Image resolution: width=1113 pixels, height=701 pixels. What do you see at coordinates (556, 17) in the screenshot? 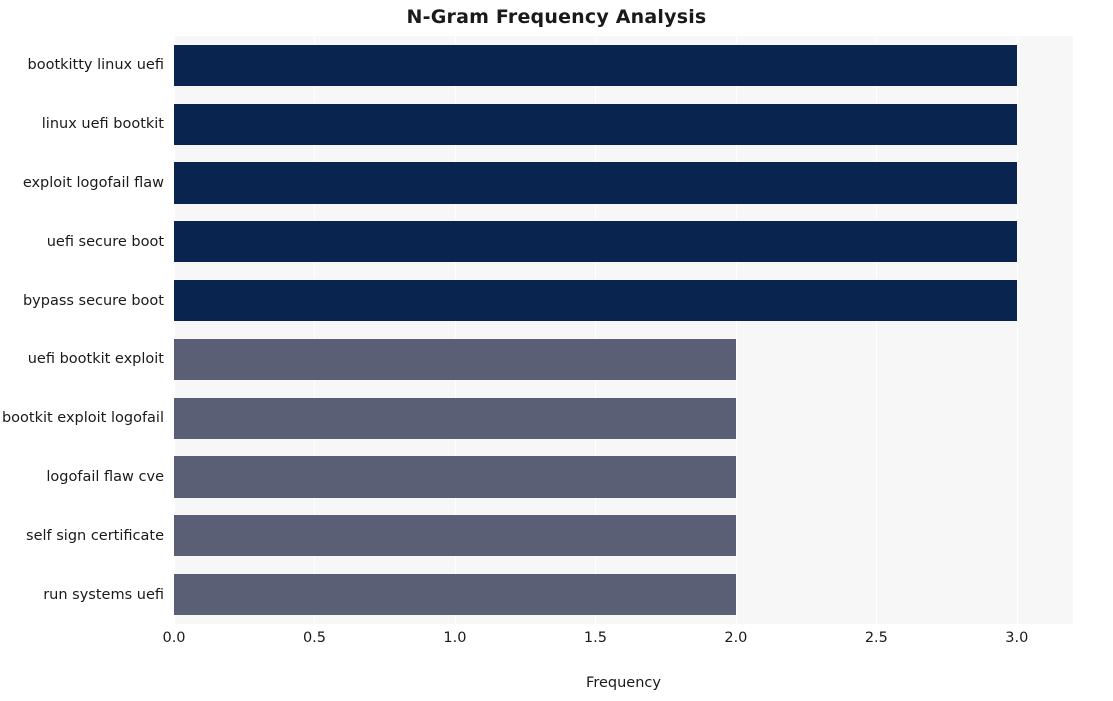
I see `chart-title: N-Gram Frequency Analysis` at bounding box center [556, 17].